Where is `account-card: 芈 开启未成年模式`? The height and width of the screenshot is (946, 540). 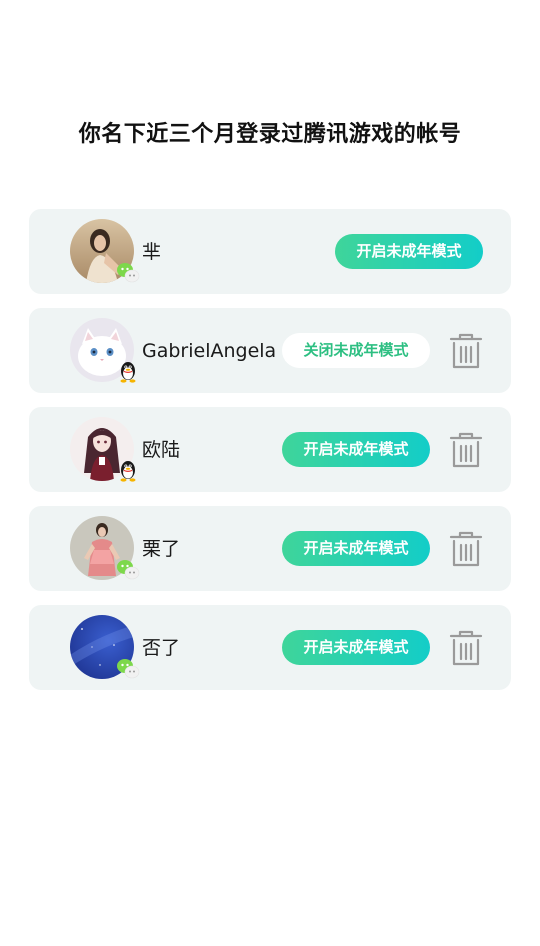 account-card: 芈 开启未成年模式 is located at coordinates (270, 251).